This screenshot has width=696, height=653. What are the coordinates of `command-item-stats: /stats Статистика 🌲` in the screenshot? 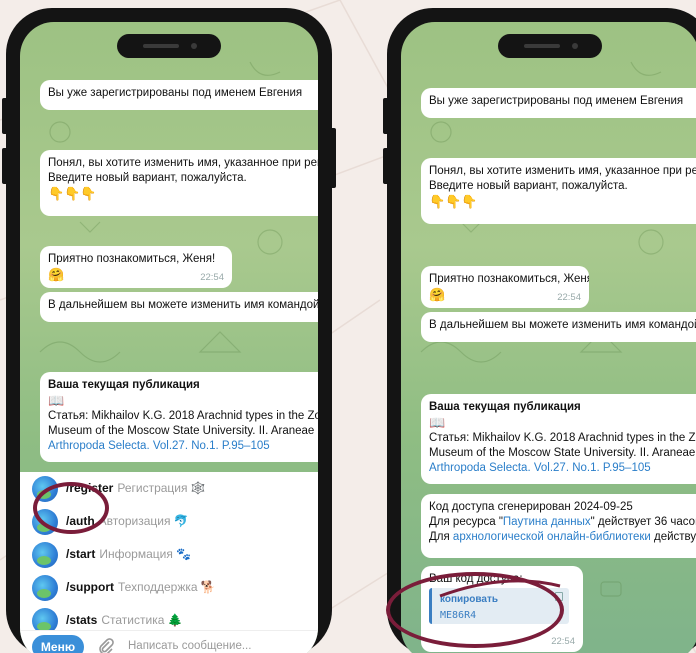 It's located at (169, 617).